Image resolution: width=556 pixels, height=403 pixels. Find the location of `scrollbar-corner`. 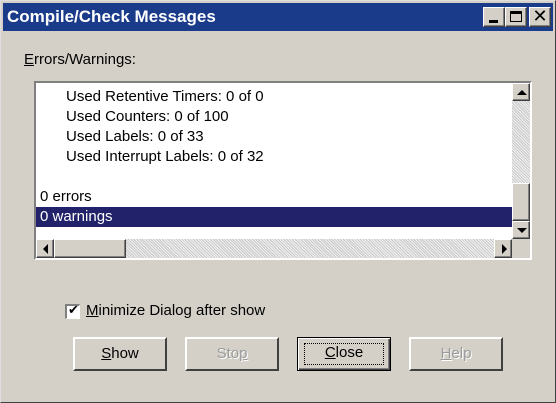

scrollbar-corner is located at coordinates (521, 248).